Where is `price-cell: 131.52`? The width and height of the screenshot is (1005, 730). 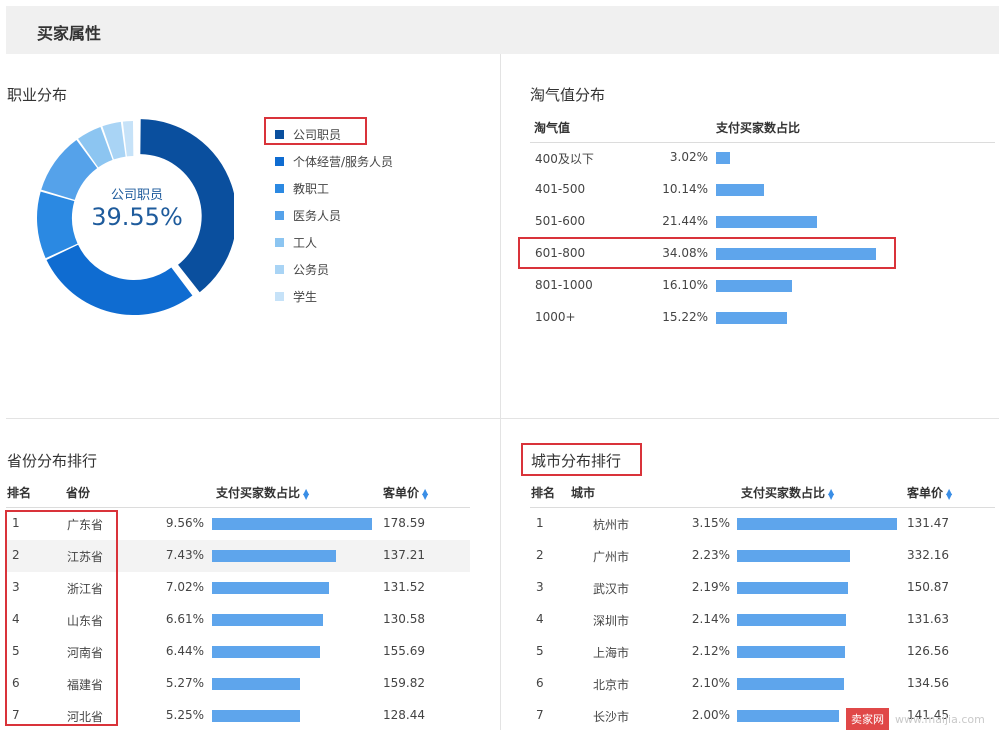 price-cell: 131.52 is located at coordinates (404, 587).